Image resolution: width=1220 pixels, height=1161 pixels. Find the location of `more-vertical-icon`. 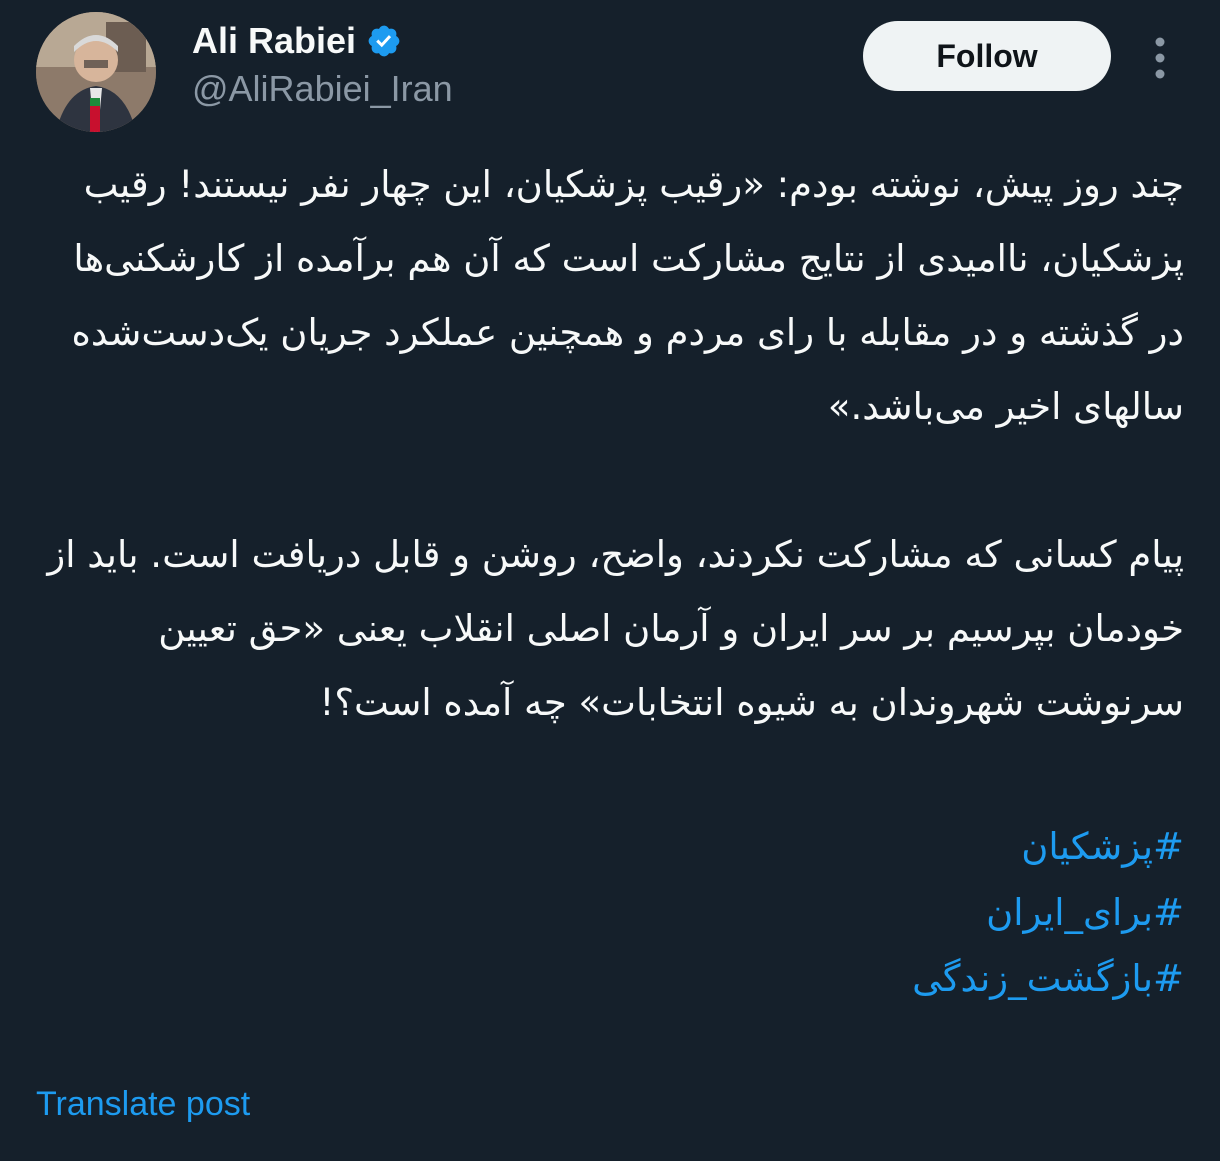

more-vertical-icon is located at coordinates (1160, 58).